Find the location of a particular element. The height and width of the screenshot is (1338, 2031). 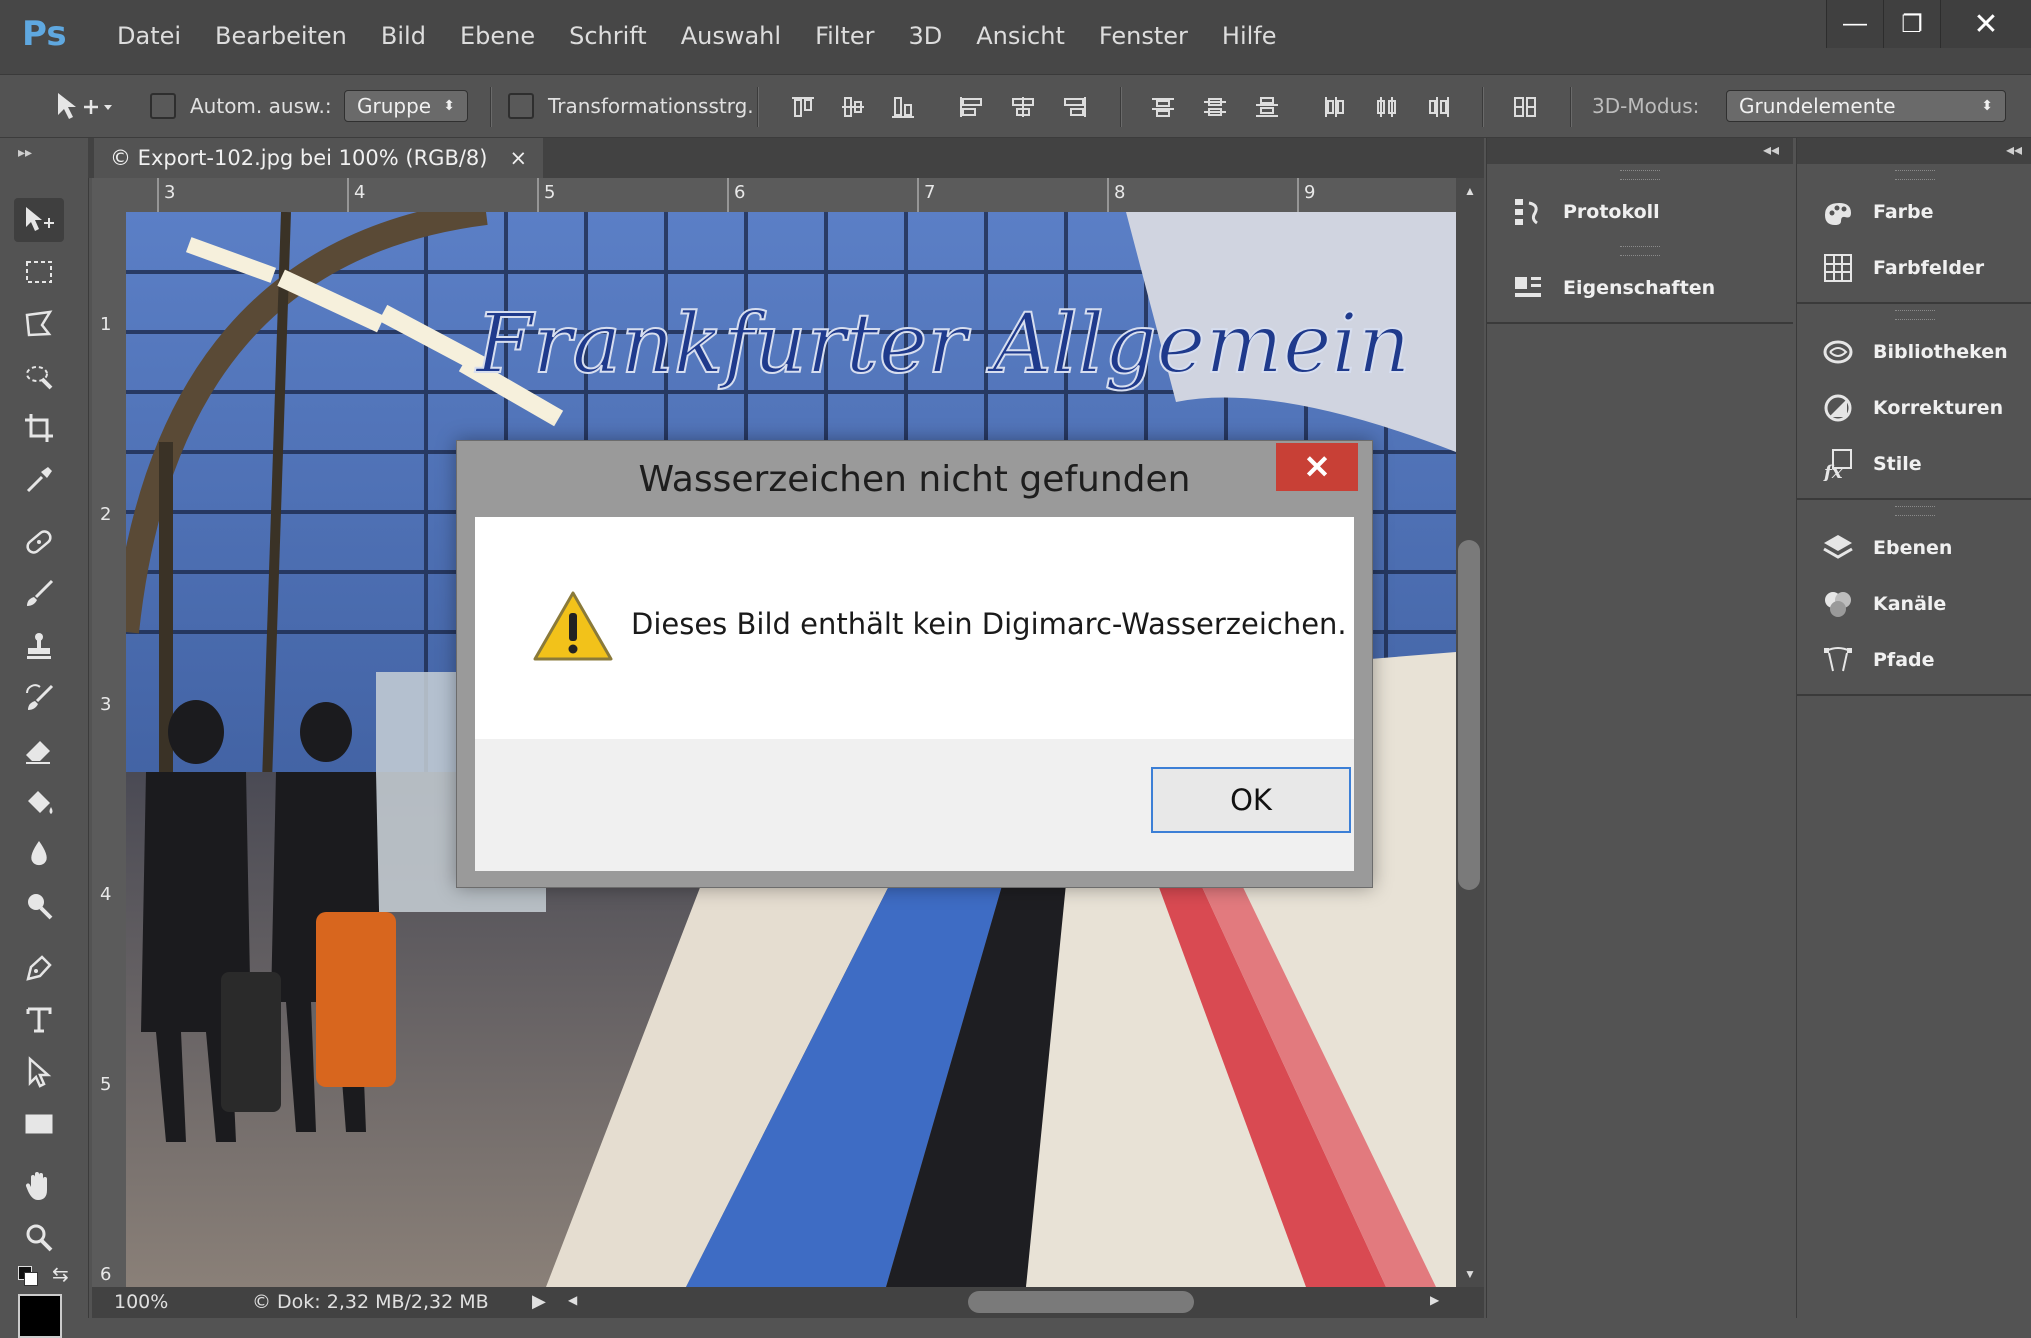

stamp-tool is located at coordinates (39, 646).